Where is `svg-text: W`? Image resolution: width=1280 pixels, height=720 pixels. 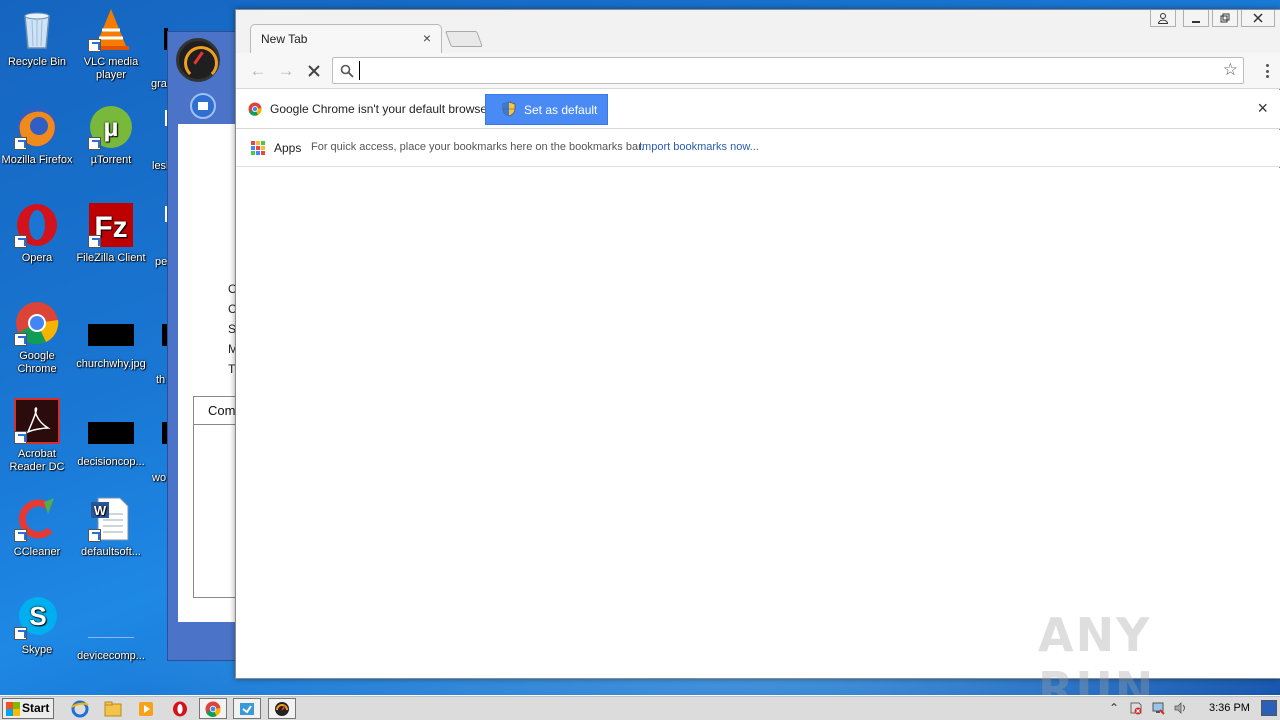 svg-text: W is located at coordinates (100, 510).